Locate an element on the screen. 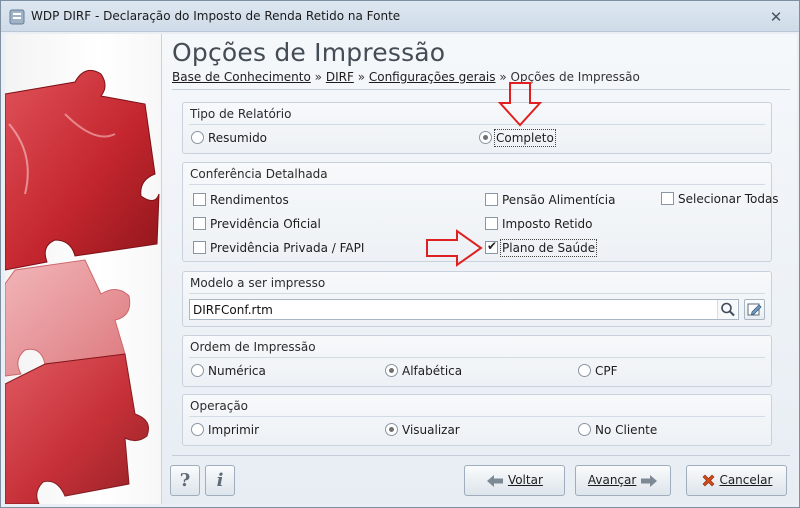  help-button: ? is located at coordinates (185, 480).